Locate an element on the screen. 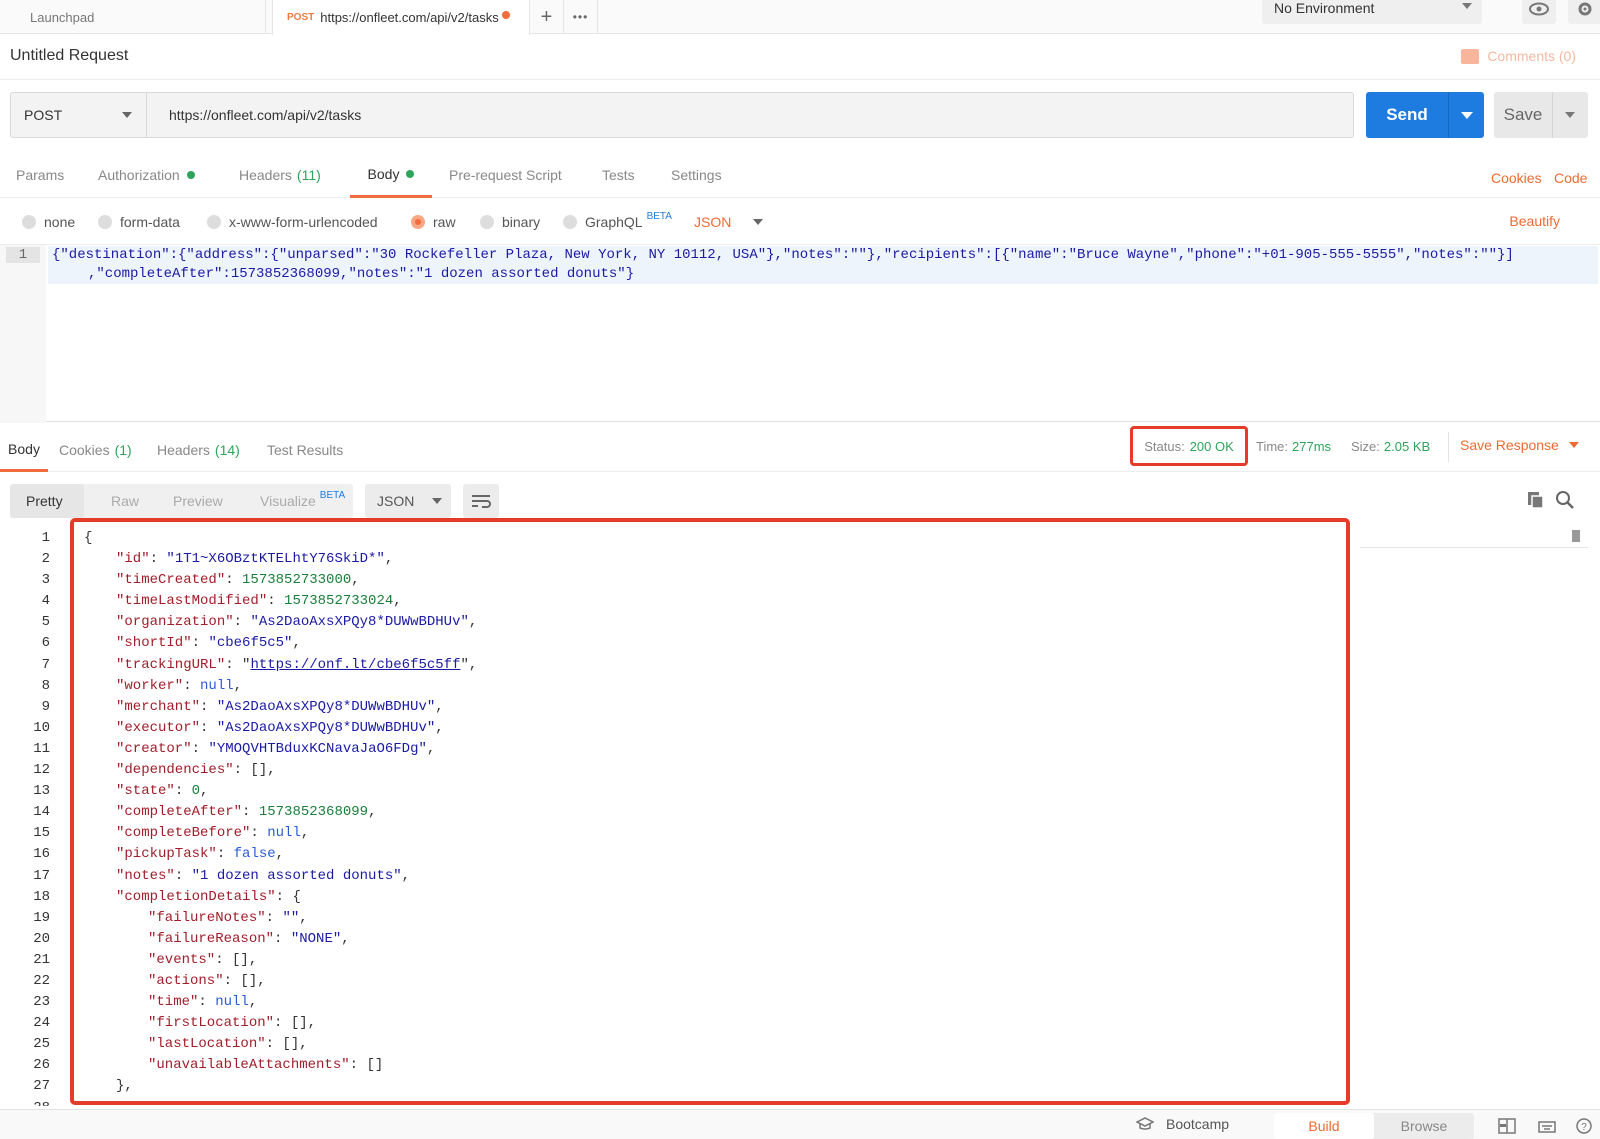 Image resolution: width=1600 pixels, height=1139 pixels. tab-active-request: POST https://onfleet.com/api/v2/tasks is located at coordinates (401, 17).